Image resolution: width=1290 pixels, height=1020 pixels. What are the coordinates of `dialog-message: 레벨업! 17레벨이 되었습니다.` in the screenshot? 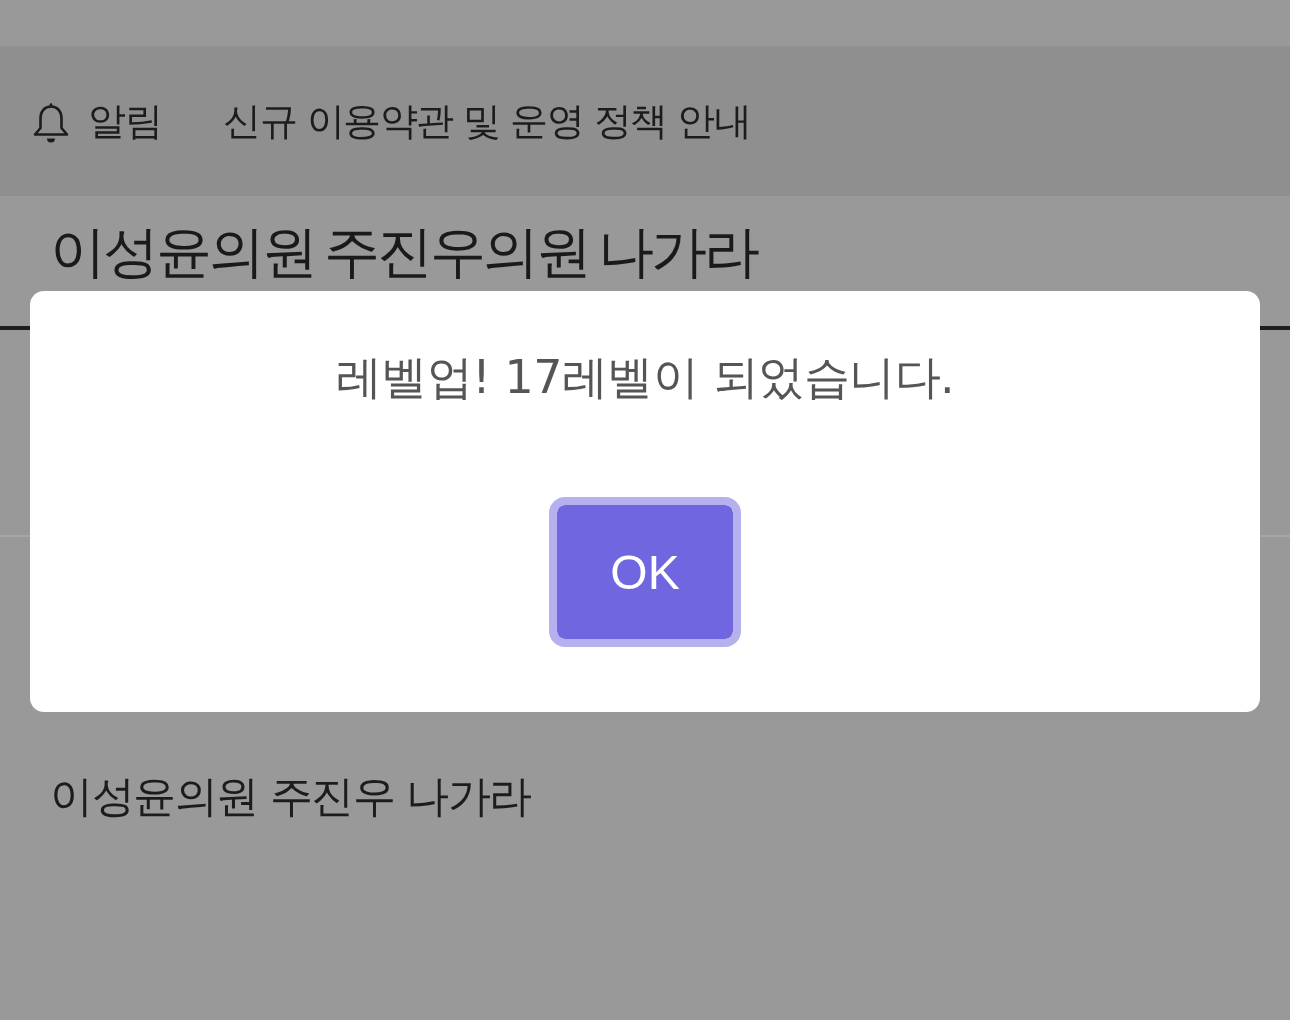 It's located at (645, 378).